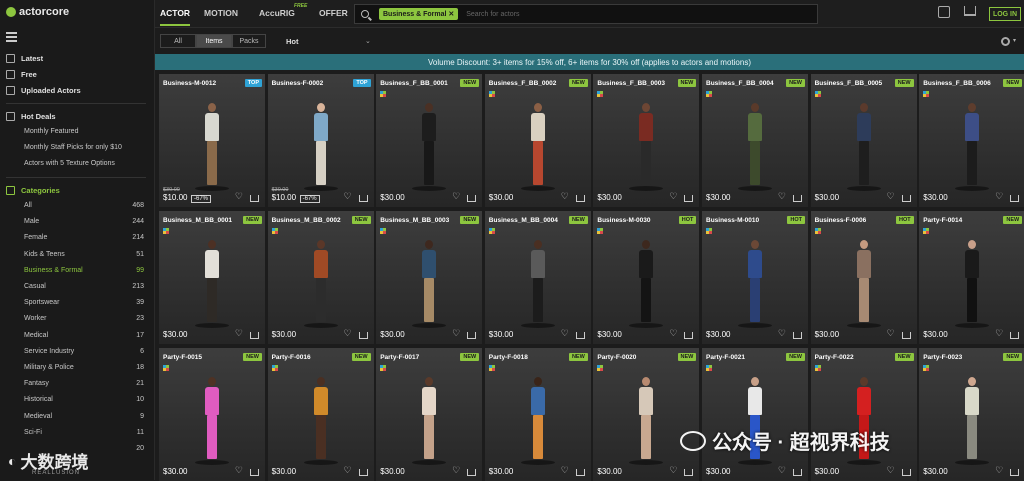 This screenshot has width=1024, height=481. I want to click on sidebar-item-monthly-featured: Monthly Featured, so click(51, 131).